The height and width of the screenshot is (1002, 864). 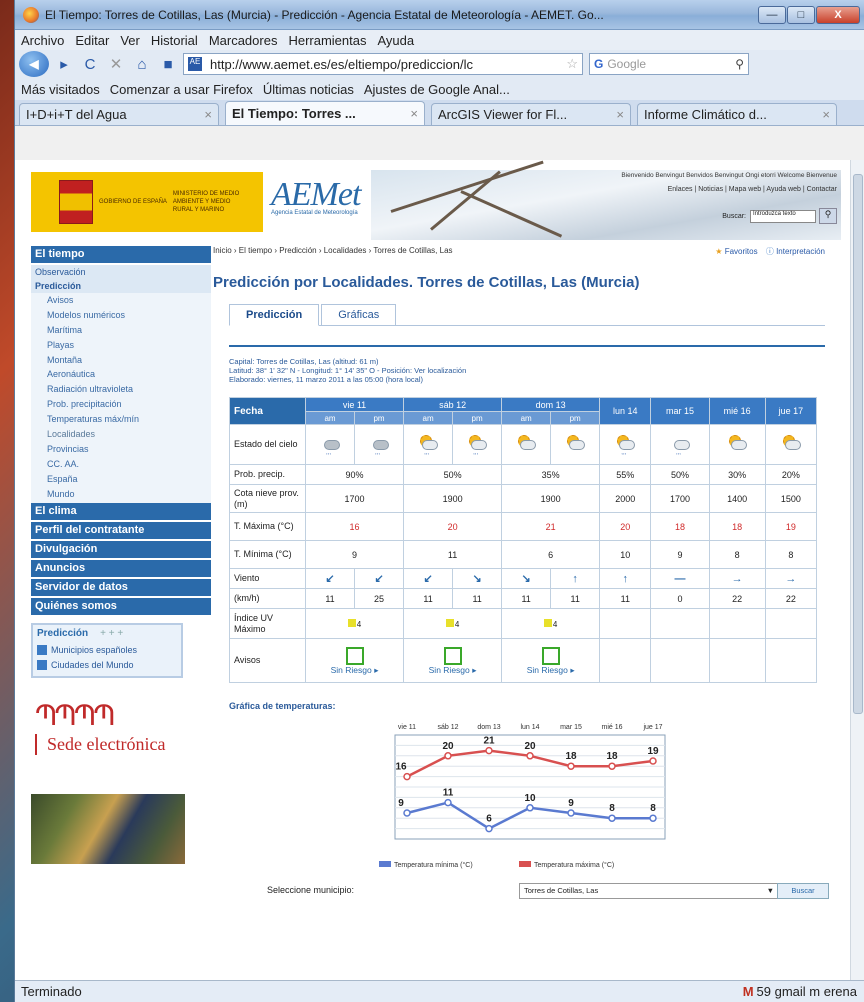 What do you see at coordinates (354, 623) in the screenshot?
I see `uv-index: 4` at bounding box center [354, 623].